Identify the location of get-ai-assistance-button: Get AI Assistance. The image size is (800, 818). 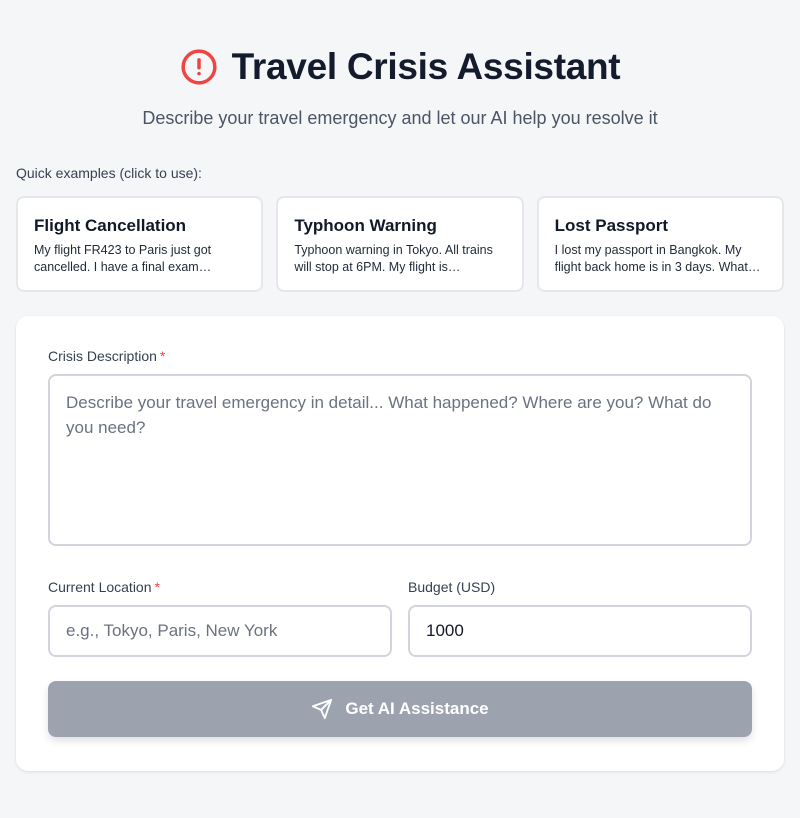
(400, 709).